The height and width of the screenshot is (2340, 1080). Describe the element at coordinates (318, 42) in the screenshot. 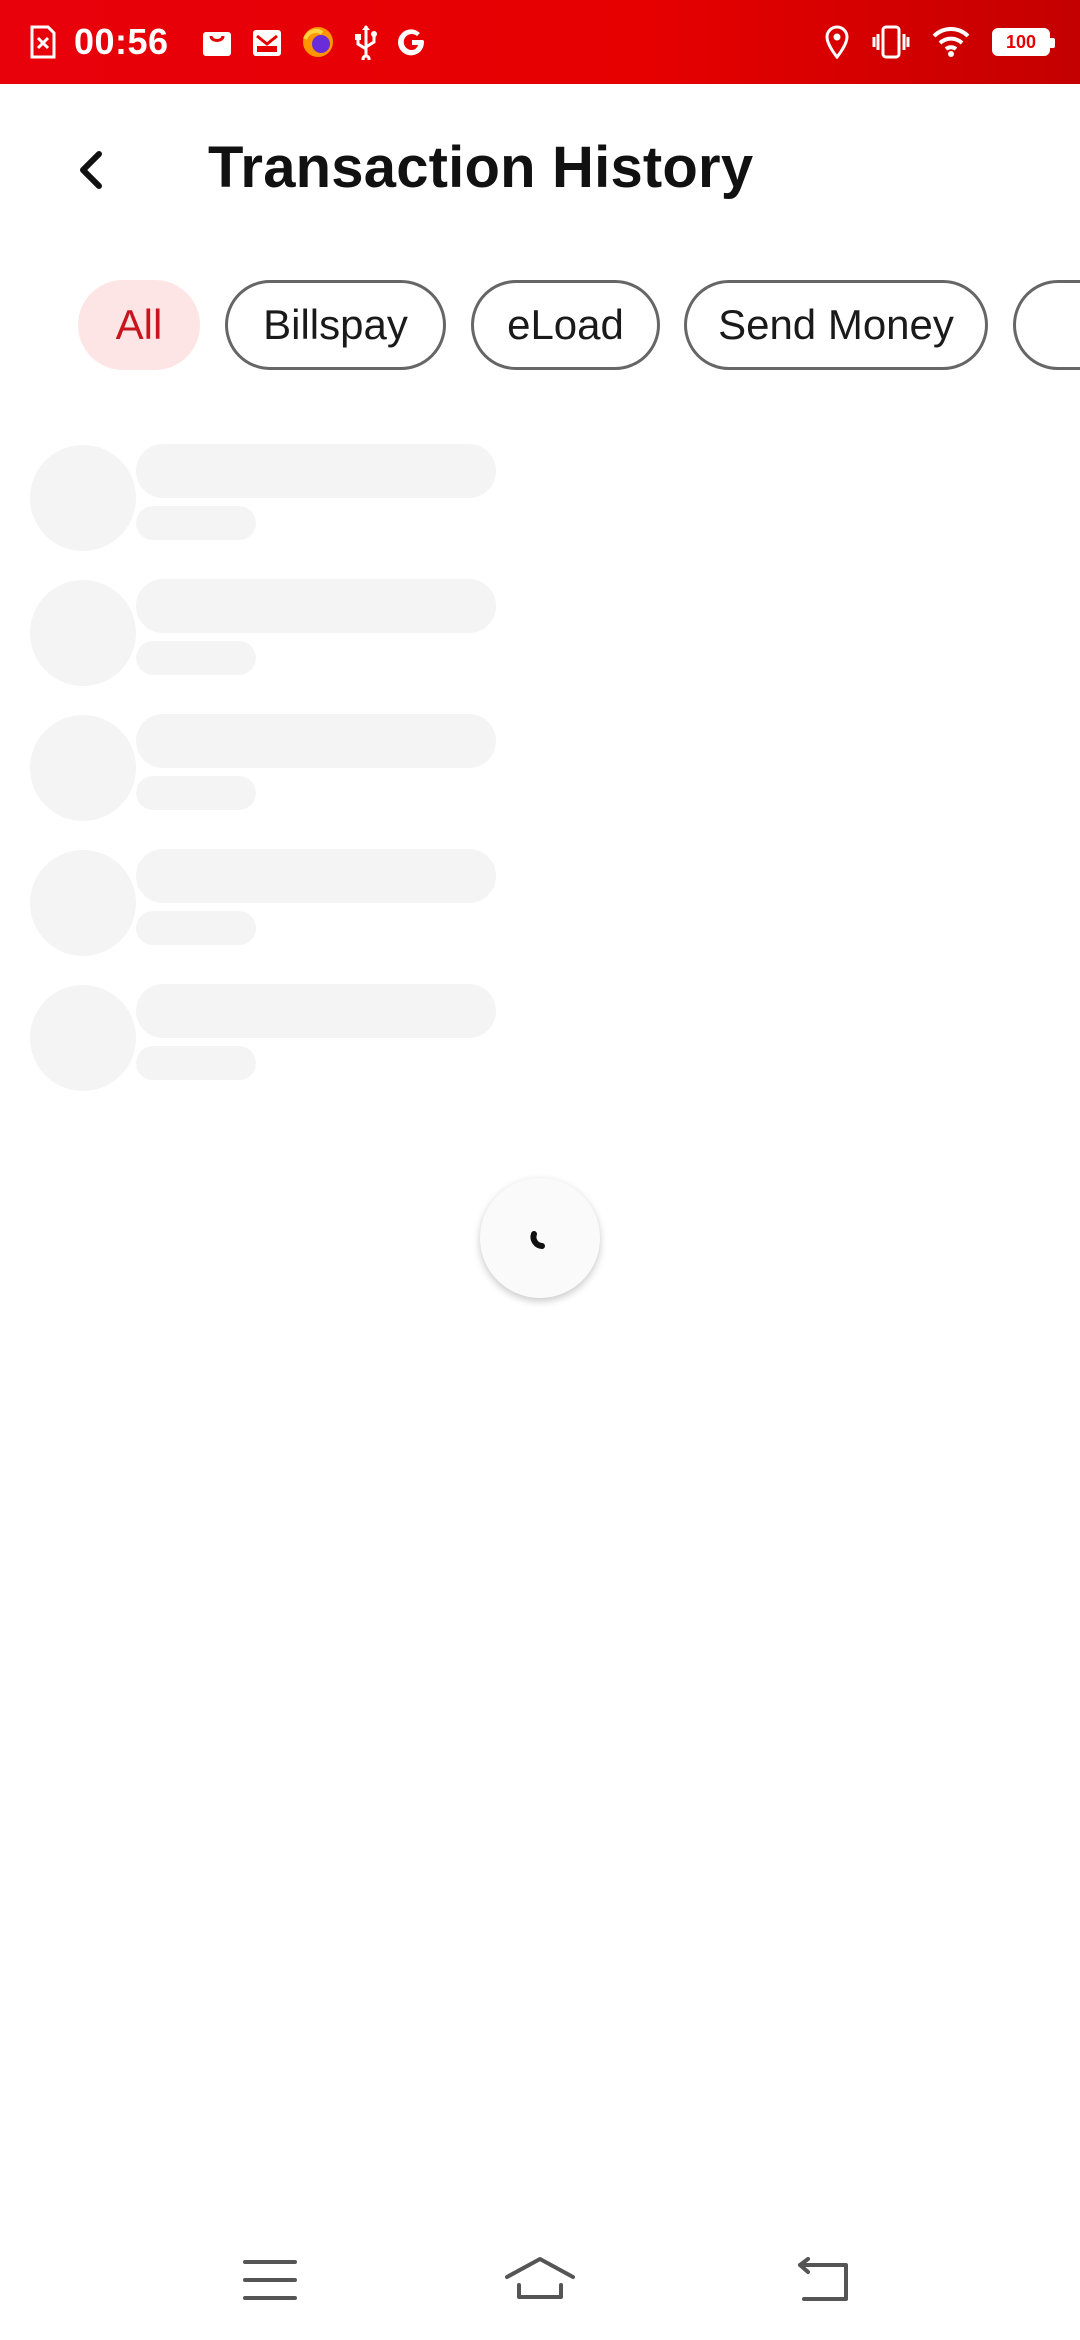

I see `firefox-icon` at that location.